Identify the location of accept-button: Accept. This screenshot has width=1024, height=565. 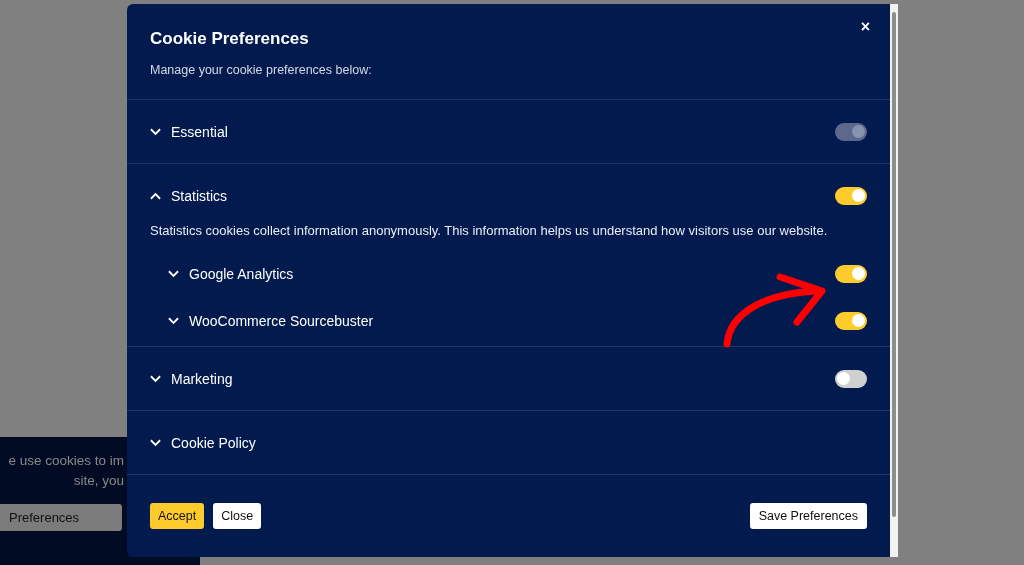
(177, 516).